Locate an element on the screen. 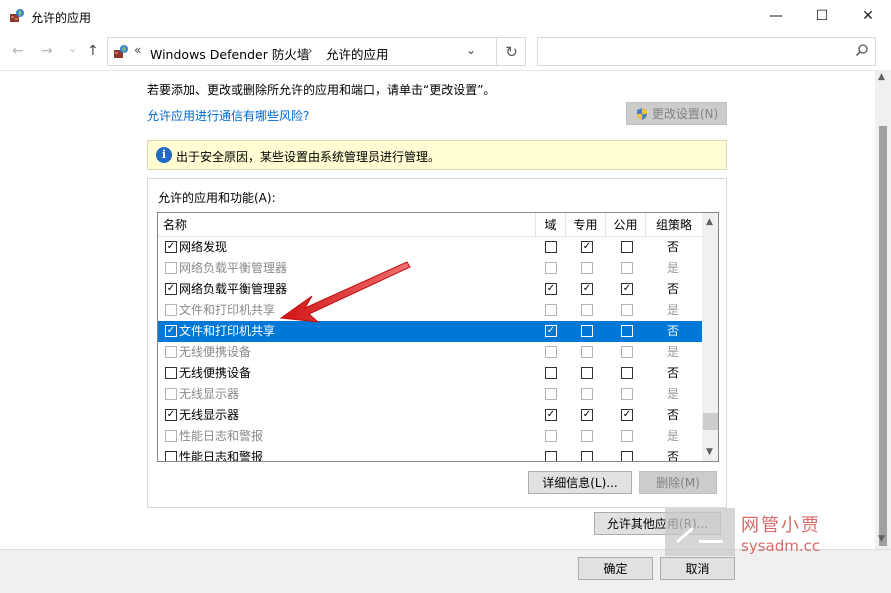  up-arrow-icon: ↑ is located at coordinates (93, 51).